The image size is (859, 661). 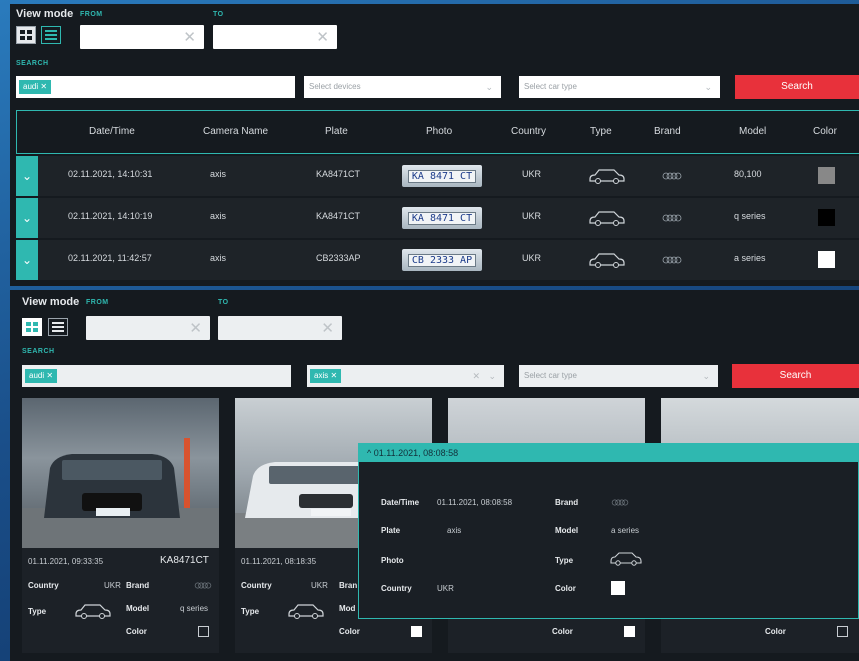 I want to click on devices-placeholder: Select devices, so click(x=335, y=86).